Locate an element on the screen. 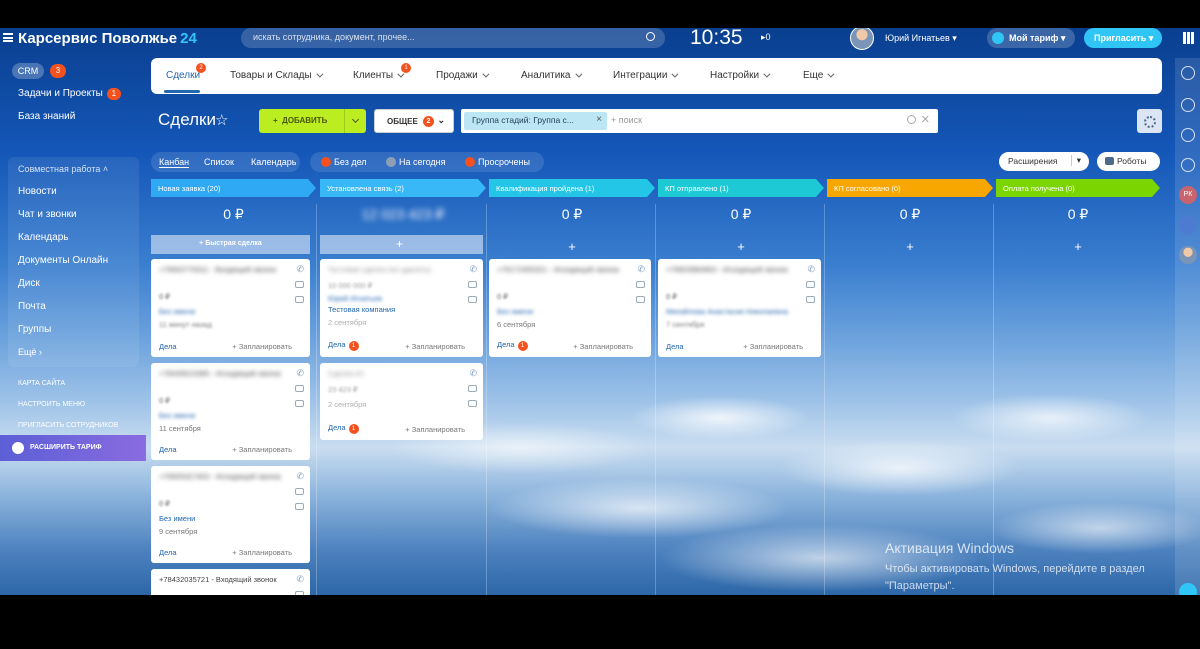 The height and width of the screenshot is (649, 1200). counter-today: На сегодня is located at coordinates (416, 162).